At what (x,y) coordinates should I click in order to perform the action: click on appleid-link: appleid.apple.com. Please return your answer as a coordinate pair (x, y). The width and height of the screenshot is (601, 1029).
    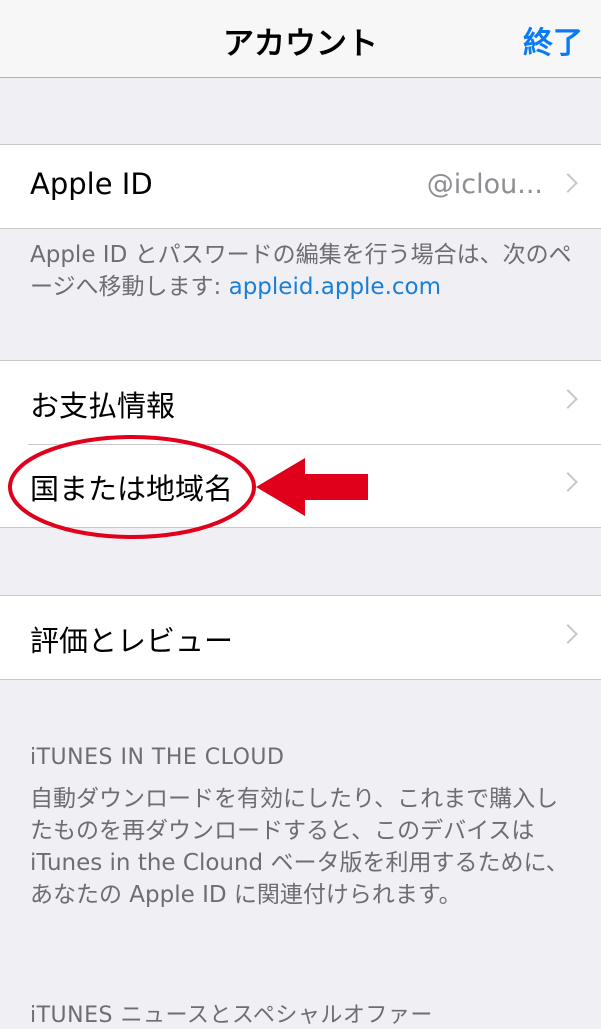
    Looking at the image, I should click on (335, 287).